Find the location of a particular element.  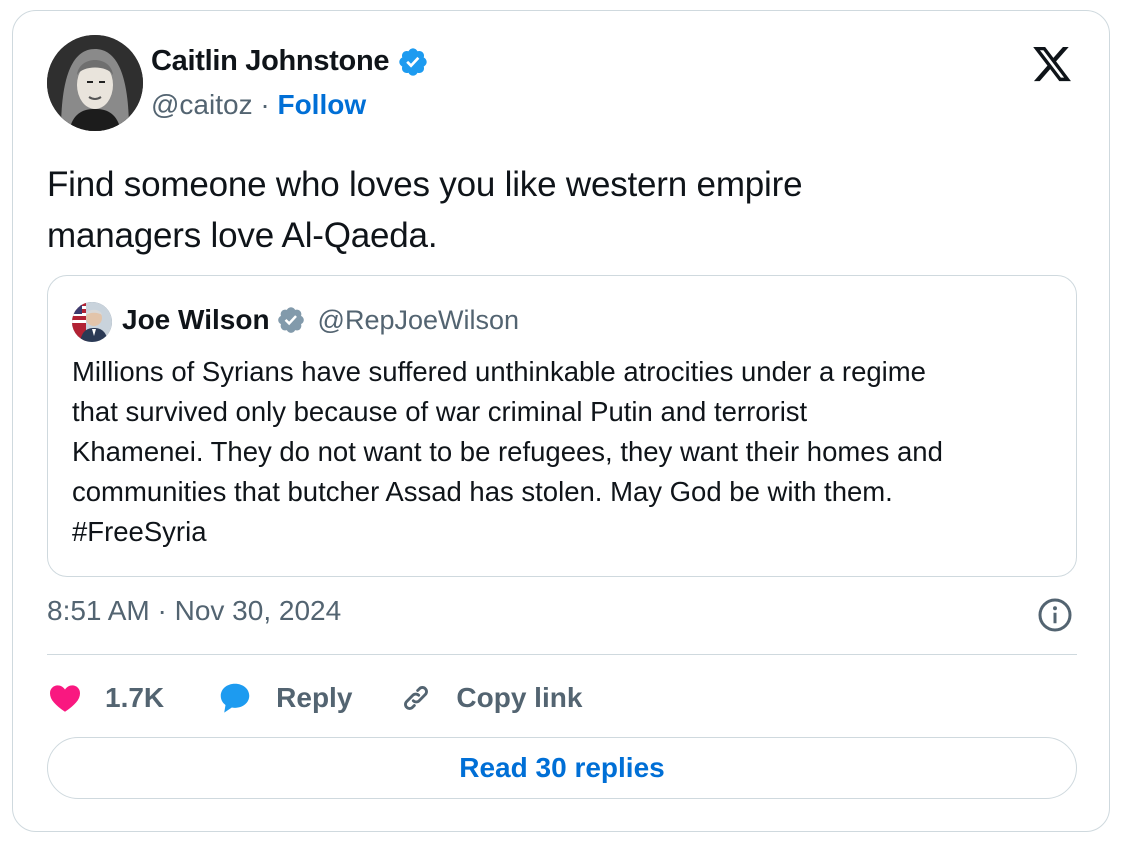

link-icon is located at coordinates (416, 698).